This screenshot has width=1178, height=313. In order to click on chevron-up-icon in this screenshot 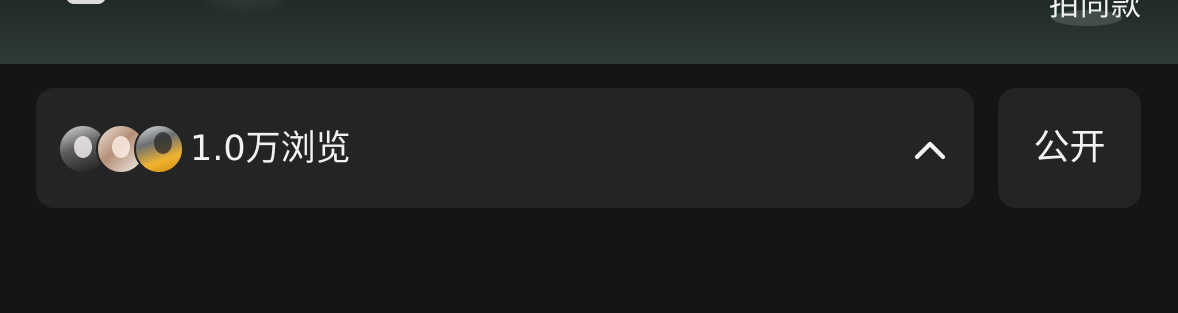, I will do `click(930, 150)`.